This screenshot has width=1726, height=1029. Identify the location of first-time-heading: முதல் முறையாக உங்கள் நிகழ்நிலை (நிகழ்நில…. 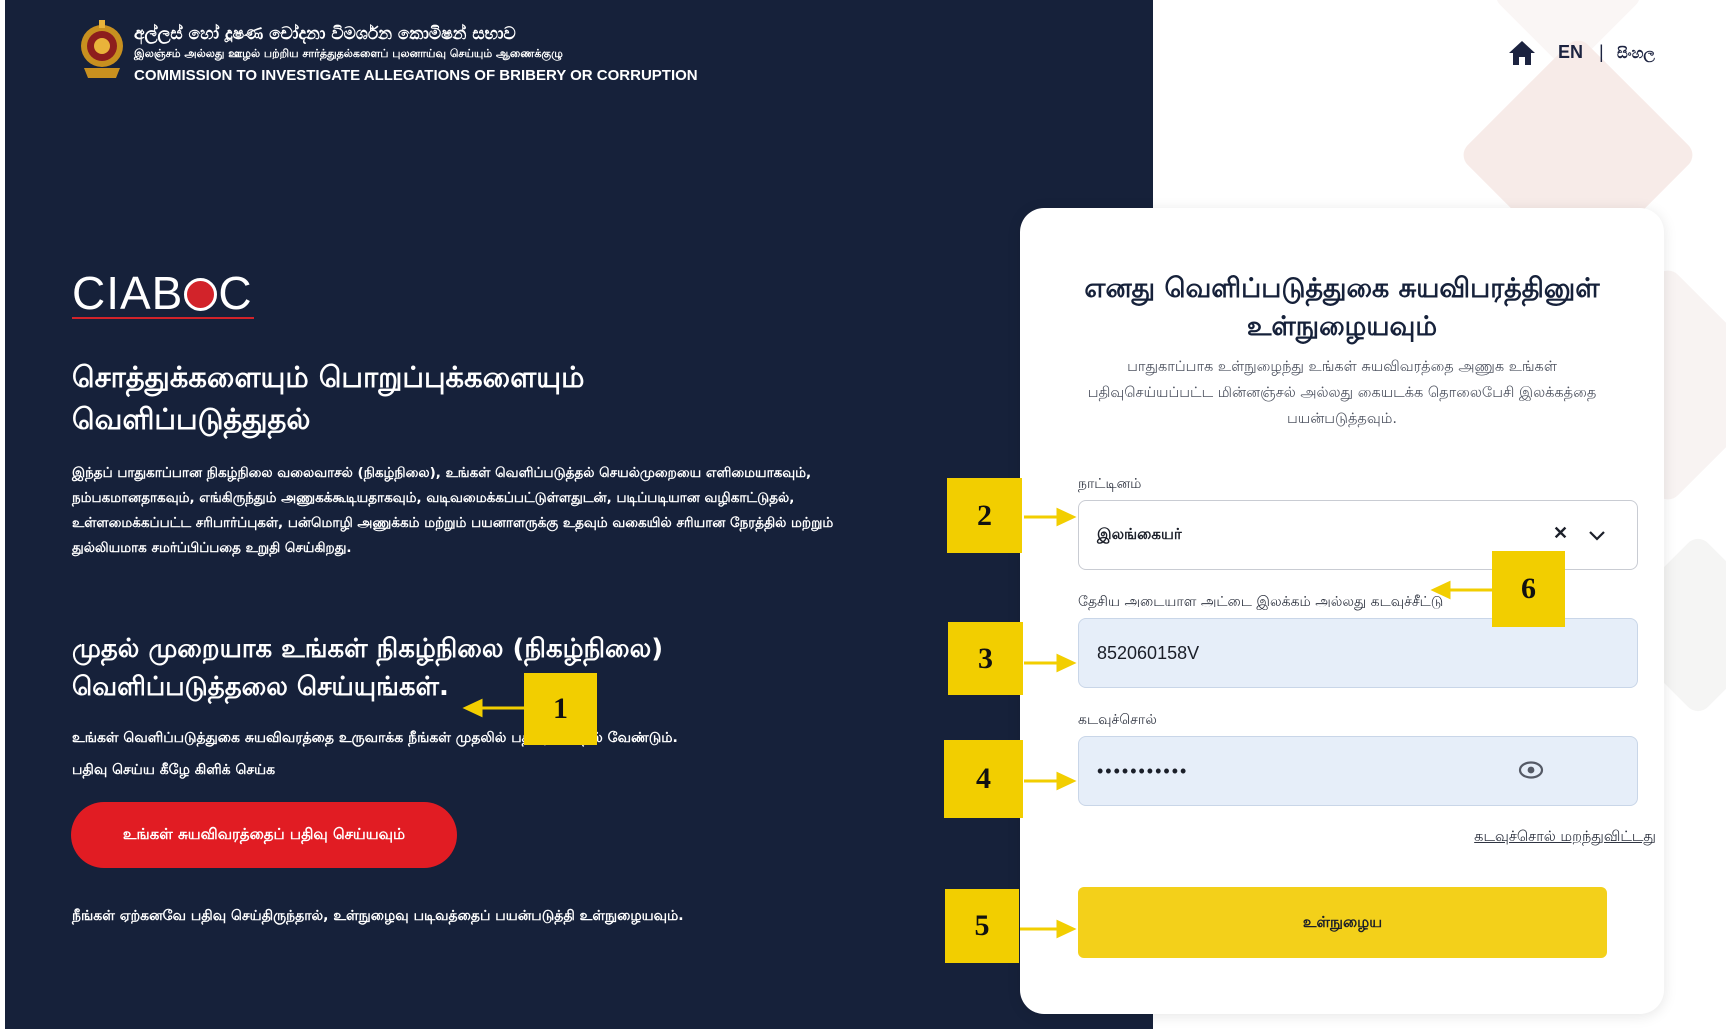
(368, 668).